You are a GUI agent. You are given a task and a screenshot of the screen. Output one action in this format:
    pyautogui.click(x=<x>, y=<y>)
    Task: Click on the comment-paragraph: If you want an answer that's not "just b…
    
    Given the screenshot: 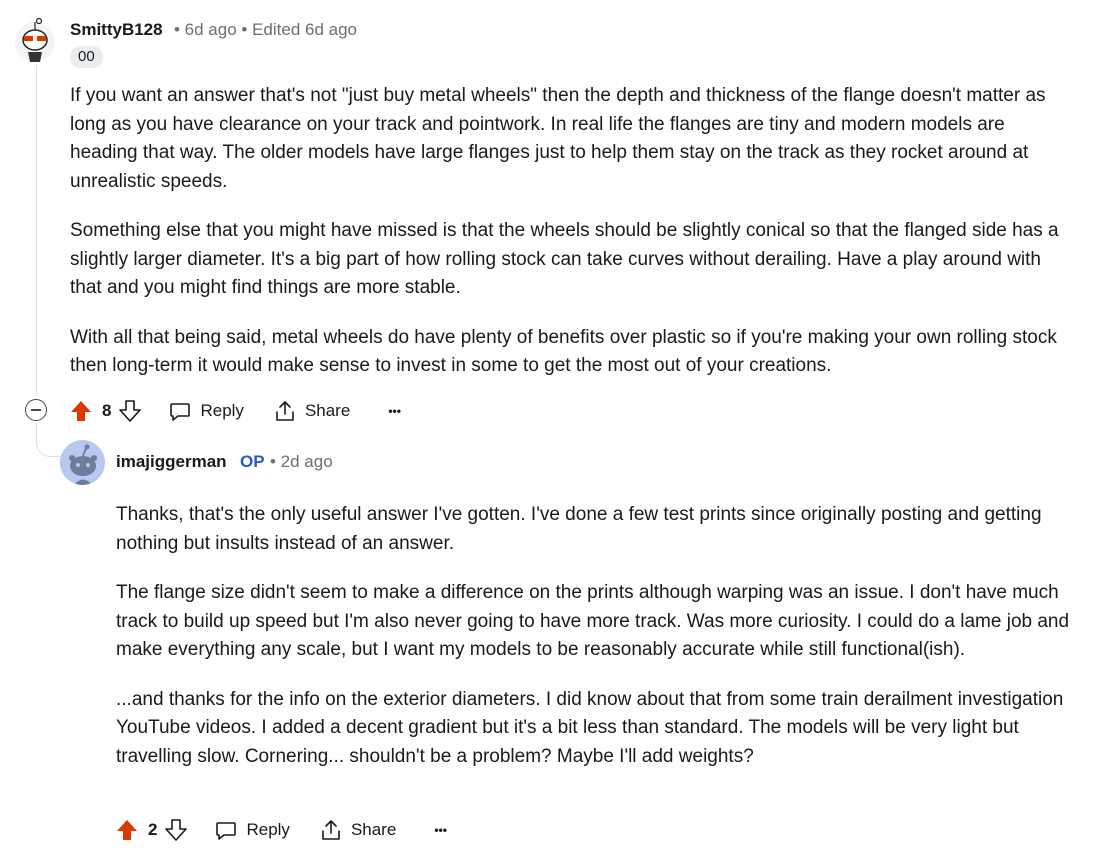 What is the action you would take?
    pyautogui.click(x=558, y=138)
    